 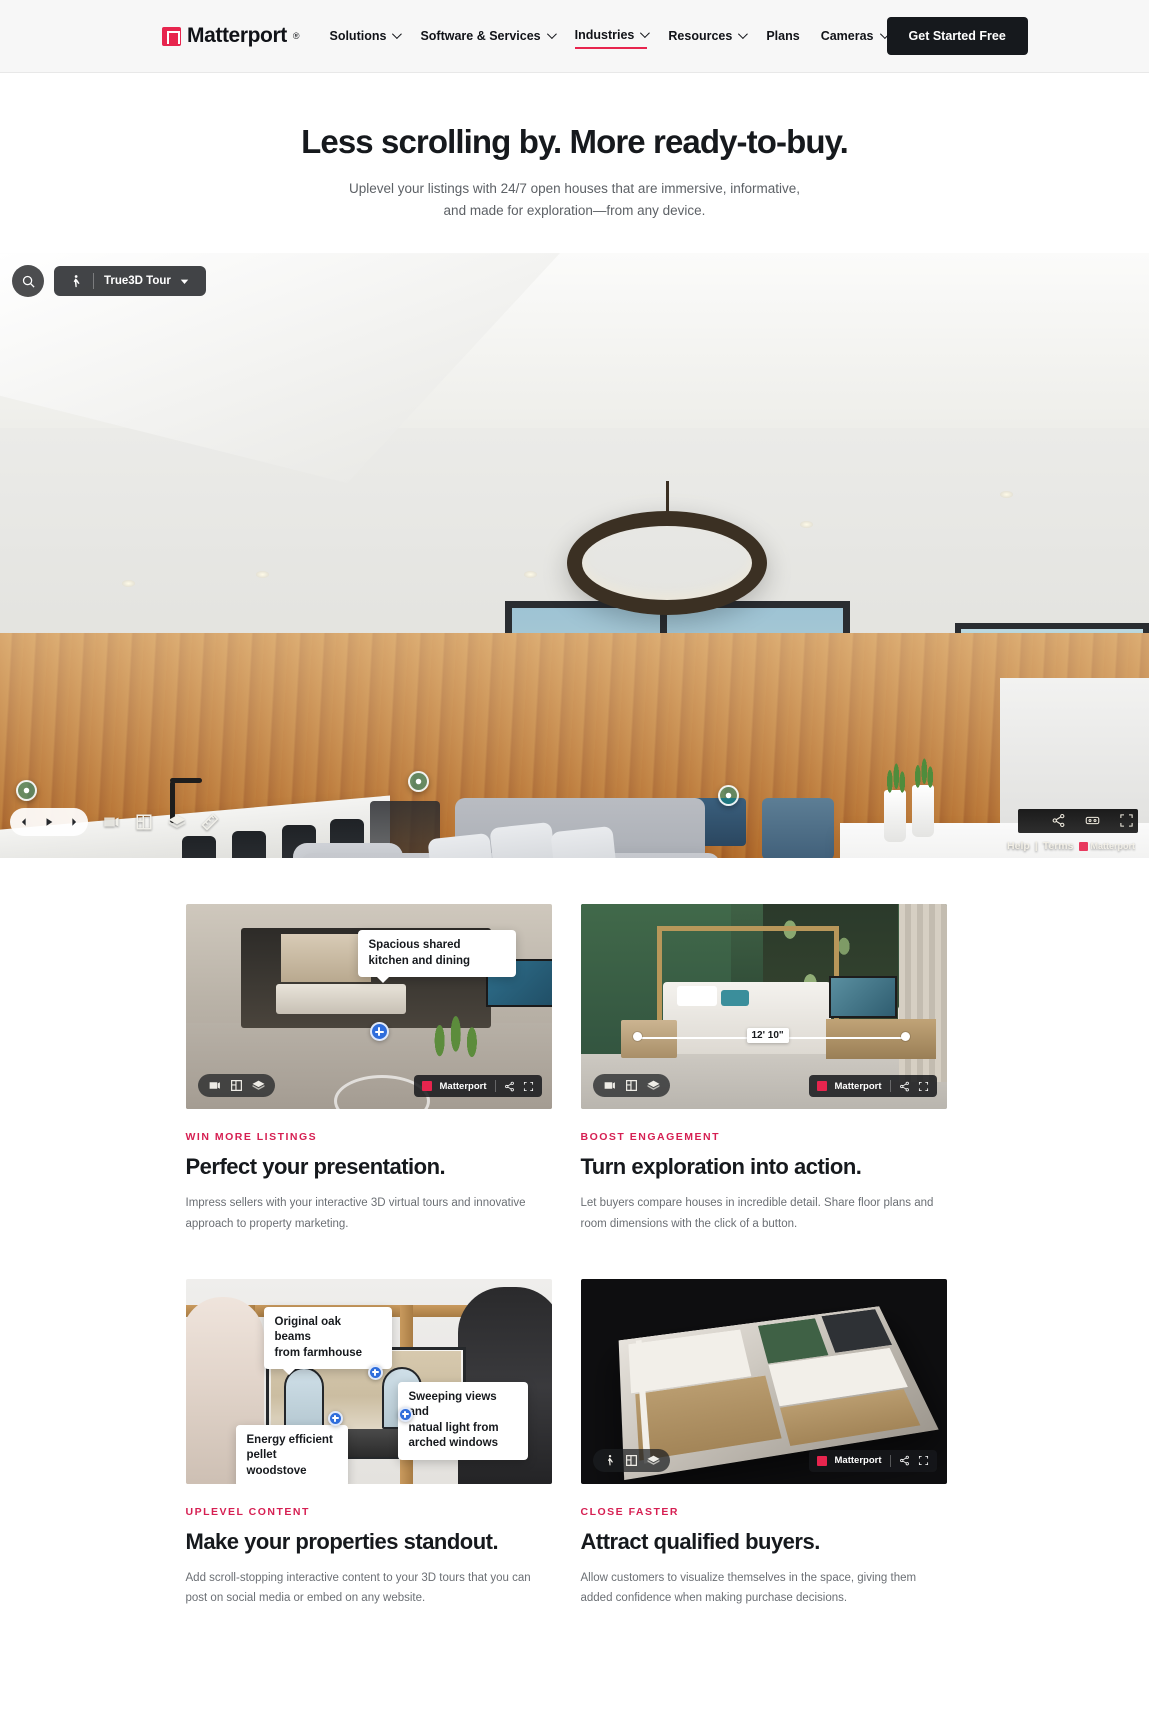 What do you see at coordinates (436, 957) in the screenshot?
I see `tour-tag-tooltip: Spacious shared kitchen and dining` at bounding box center [436, 957].